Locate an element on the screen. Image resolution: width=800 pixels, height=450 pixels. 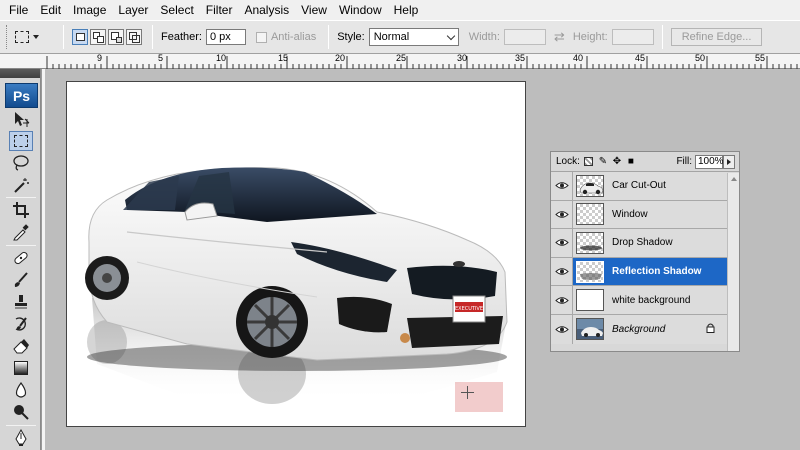
eyedropper-tool-icon is located at coordinates (21, 232).